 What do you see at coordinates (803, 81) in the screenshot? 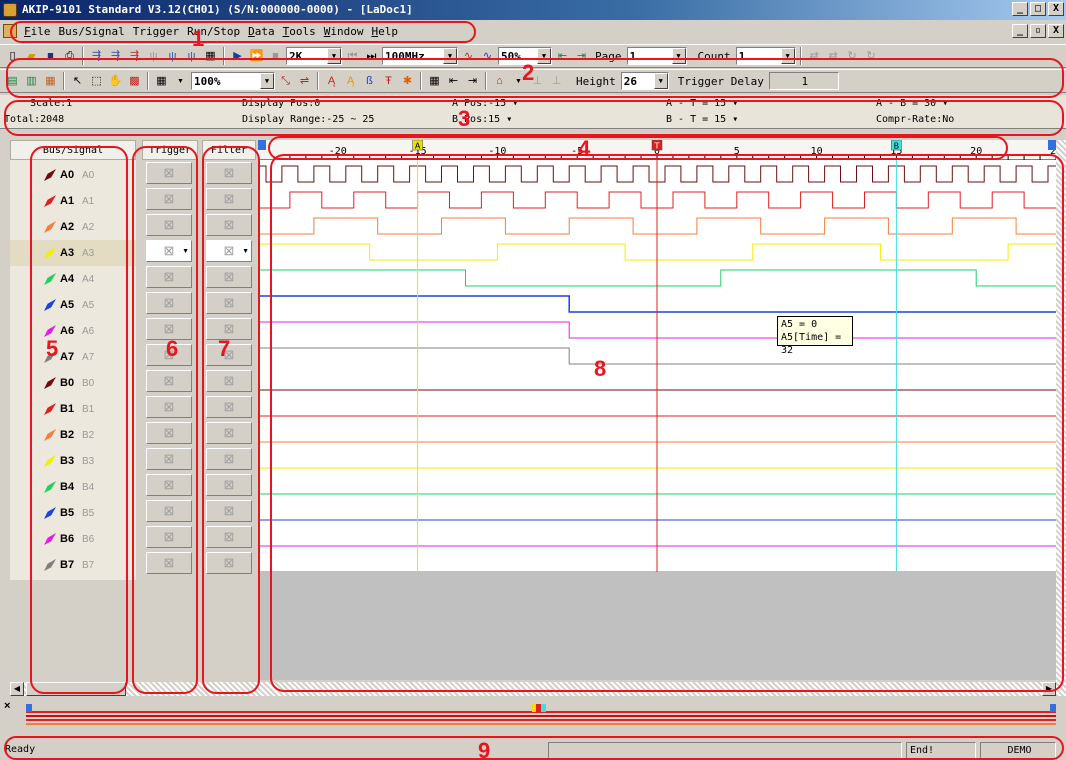
I see `trigger-delay-input: 1` at bounding box center [803, 81].